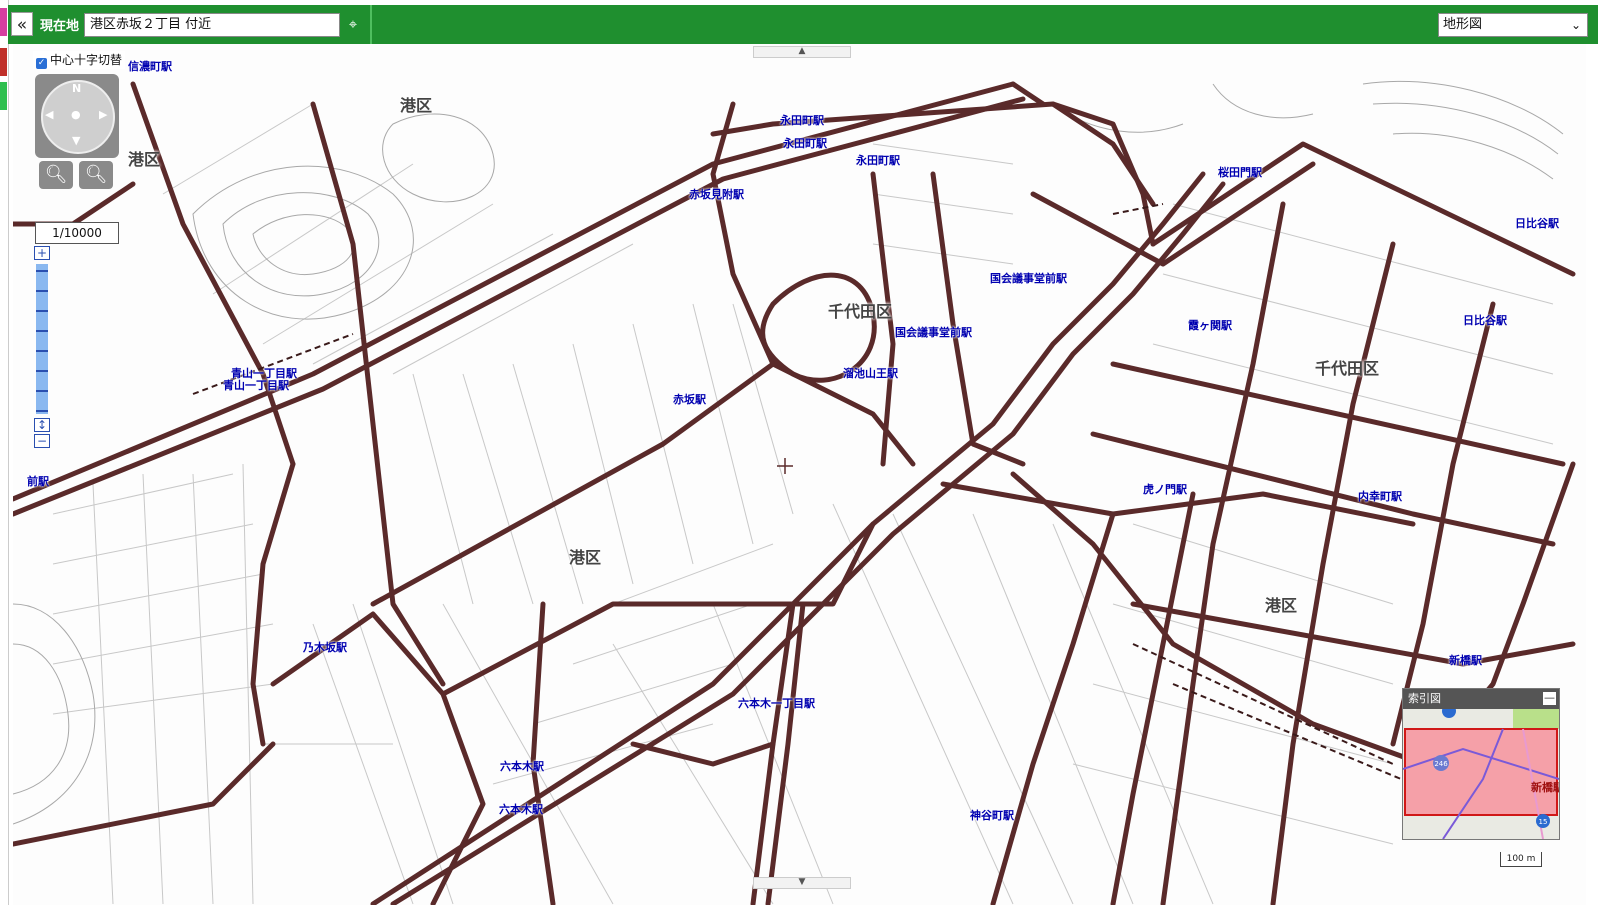  I want to click on location-label: 現在地, so click(60, 26).